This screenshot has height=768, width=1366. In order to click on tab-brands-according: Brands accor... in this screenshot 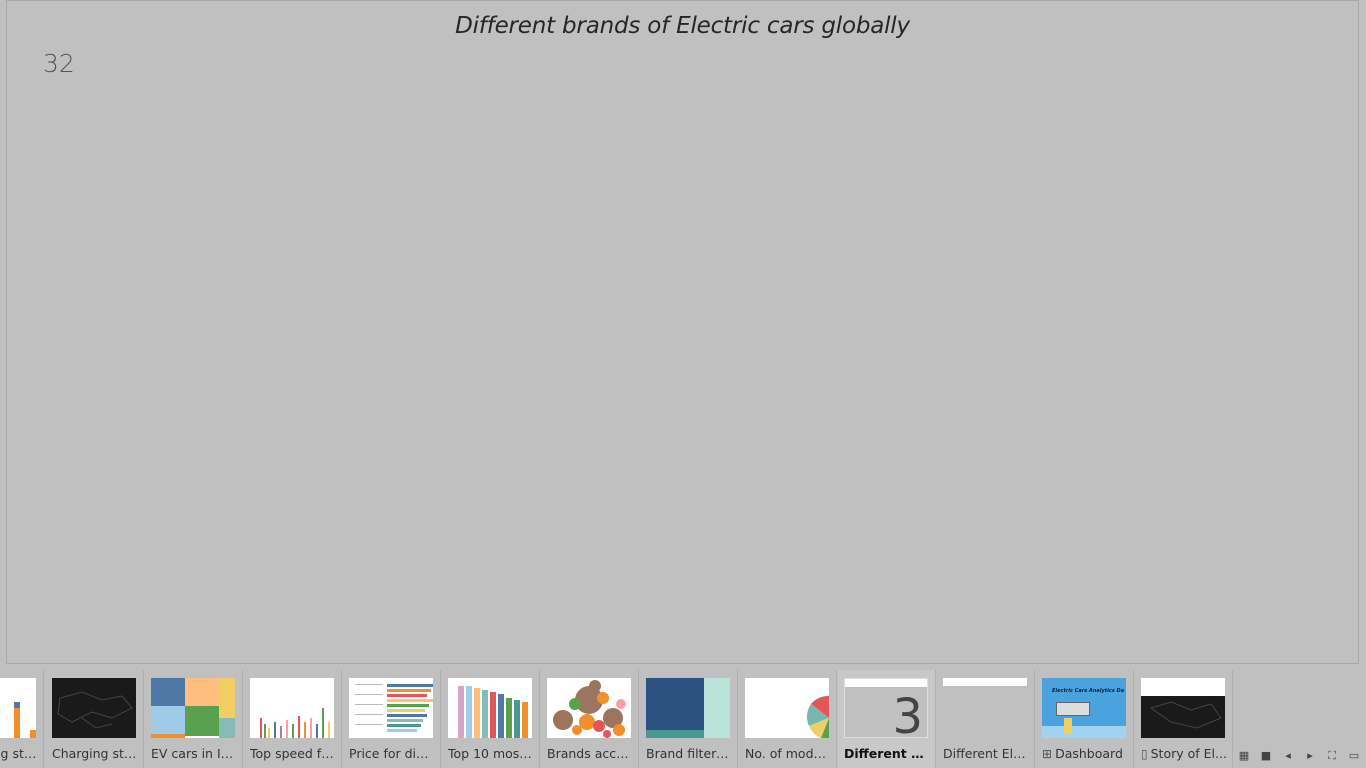, I will do `click(590, 719)`.